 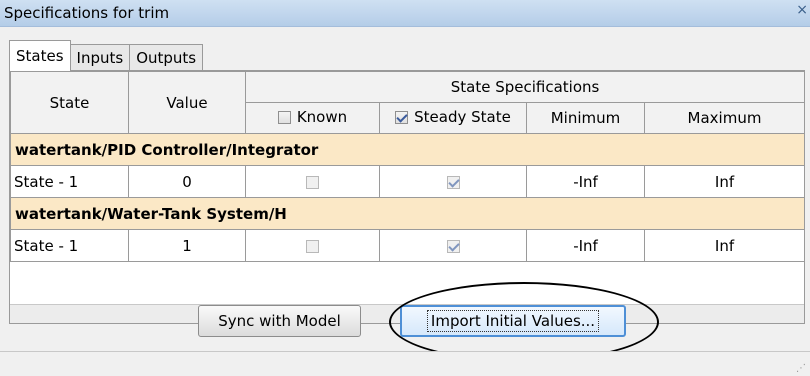 I want to click on title-bar: Specifications for trim ×, so click(x=405, y=13).